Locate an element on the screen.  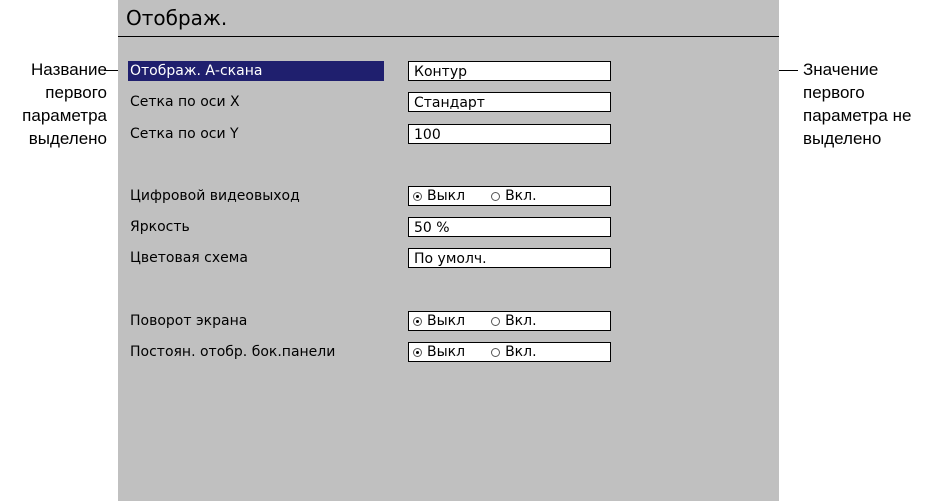
param-value-brightness: 50 % is located at coordinates (509, 227).